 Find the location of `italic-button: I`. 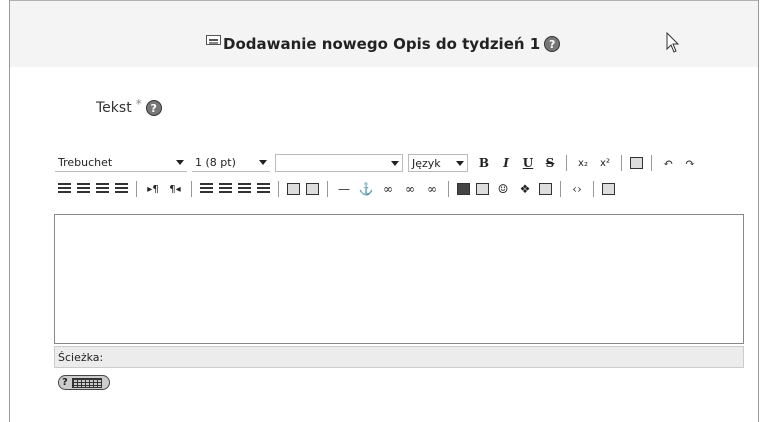

italic-button: I is located at coordinates (506, 163).